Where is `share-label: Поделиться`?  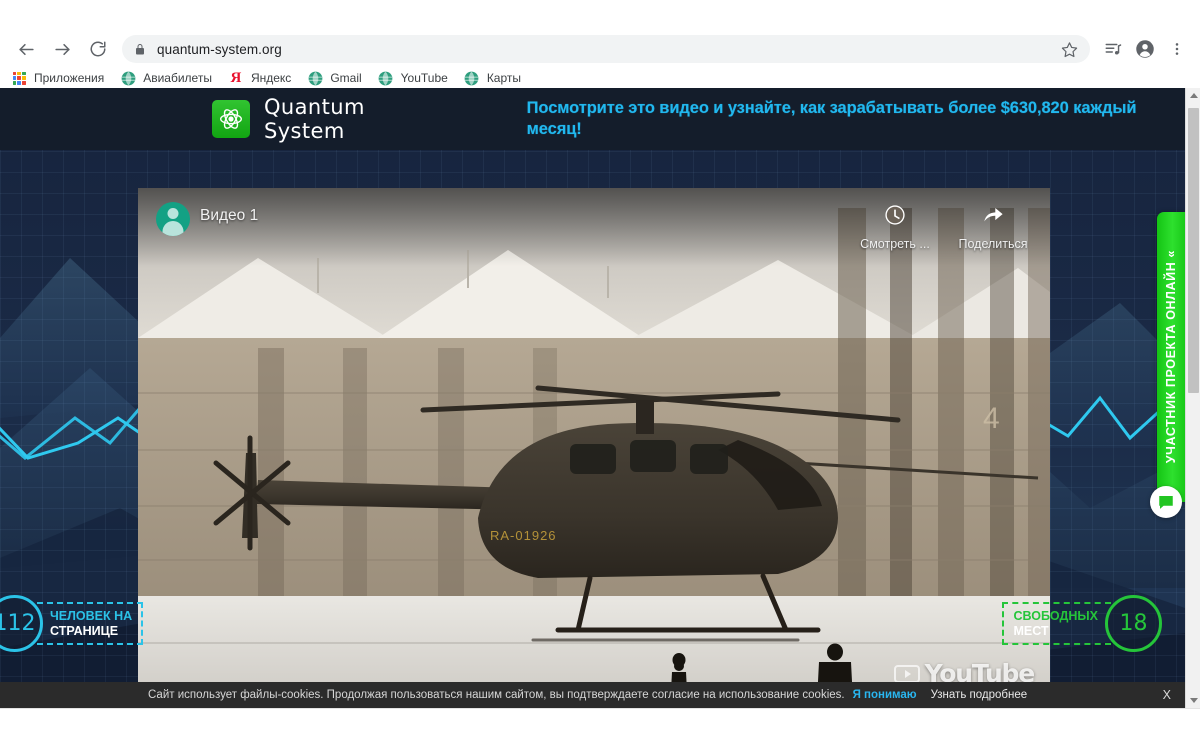
share-label: Поделиться is located at coordinates (993, 244).